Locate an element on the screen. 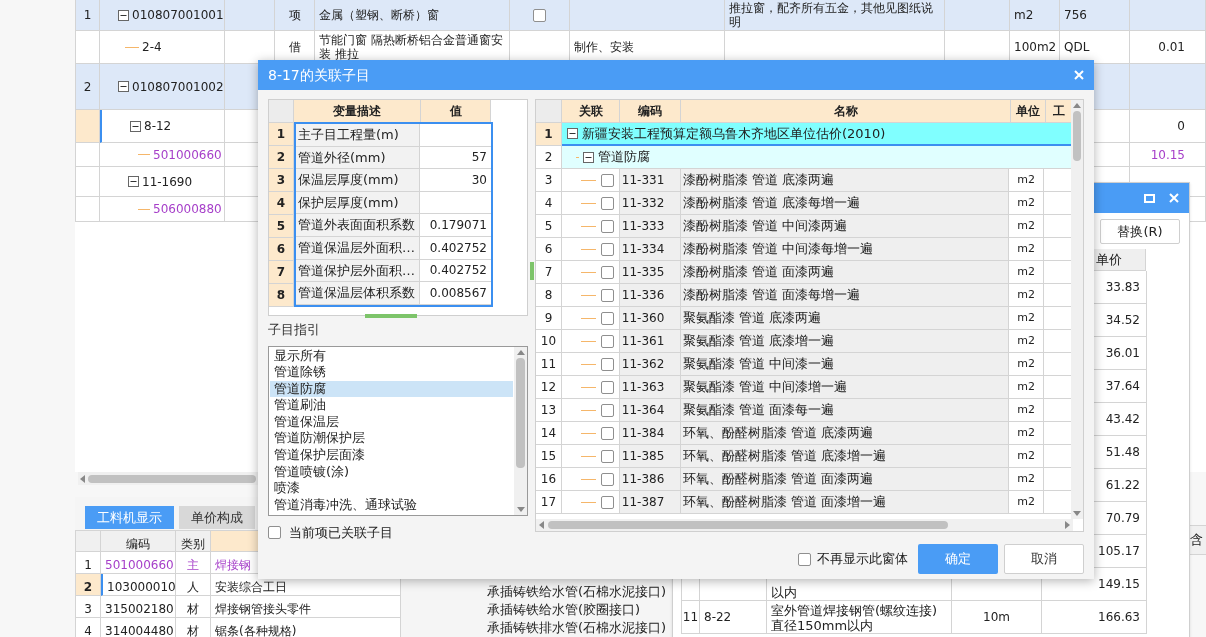  category-text: 材 is located at coordinates (193, 630).